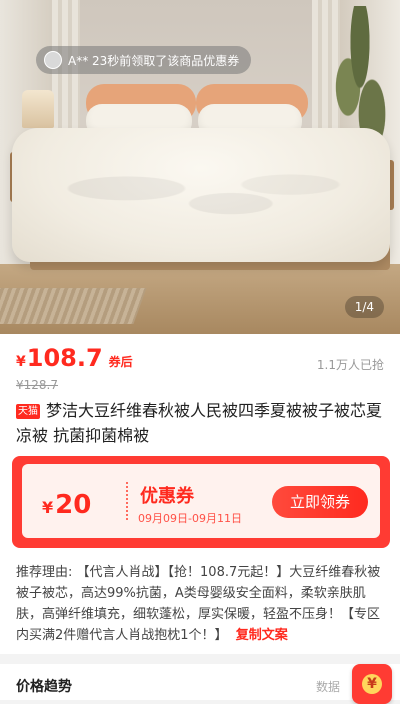 This screenshot has height=704, width=400. I want to click on coupon-claim-toast: A** 23秒前领取了该商品优惠券, so click(144, 60).